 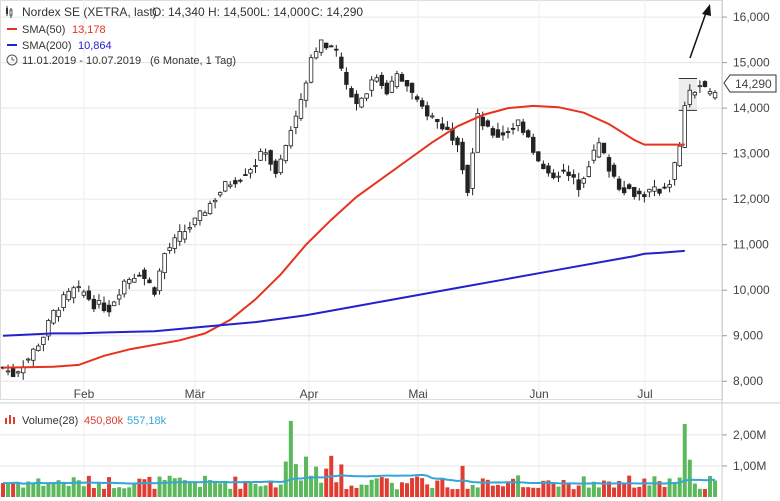 I want to click on y-tick-label: 11,000, so click(x=751, y=245).